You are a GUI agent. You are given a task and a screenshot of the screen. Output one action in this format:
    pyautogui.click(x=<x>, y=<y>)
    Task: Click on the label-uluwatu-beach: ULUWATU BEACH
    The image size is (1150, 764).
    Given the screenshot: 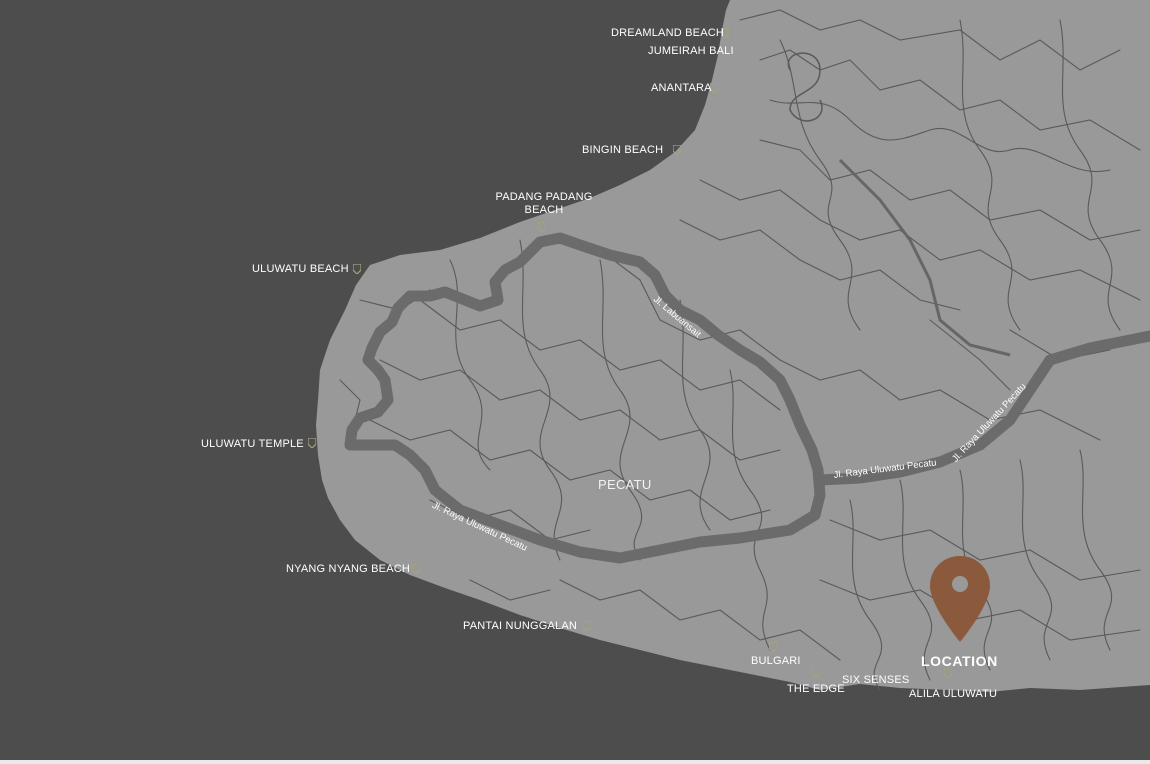 What is the action you would take?
    pyautogui.click(x=300, y=269)
    